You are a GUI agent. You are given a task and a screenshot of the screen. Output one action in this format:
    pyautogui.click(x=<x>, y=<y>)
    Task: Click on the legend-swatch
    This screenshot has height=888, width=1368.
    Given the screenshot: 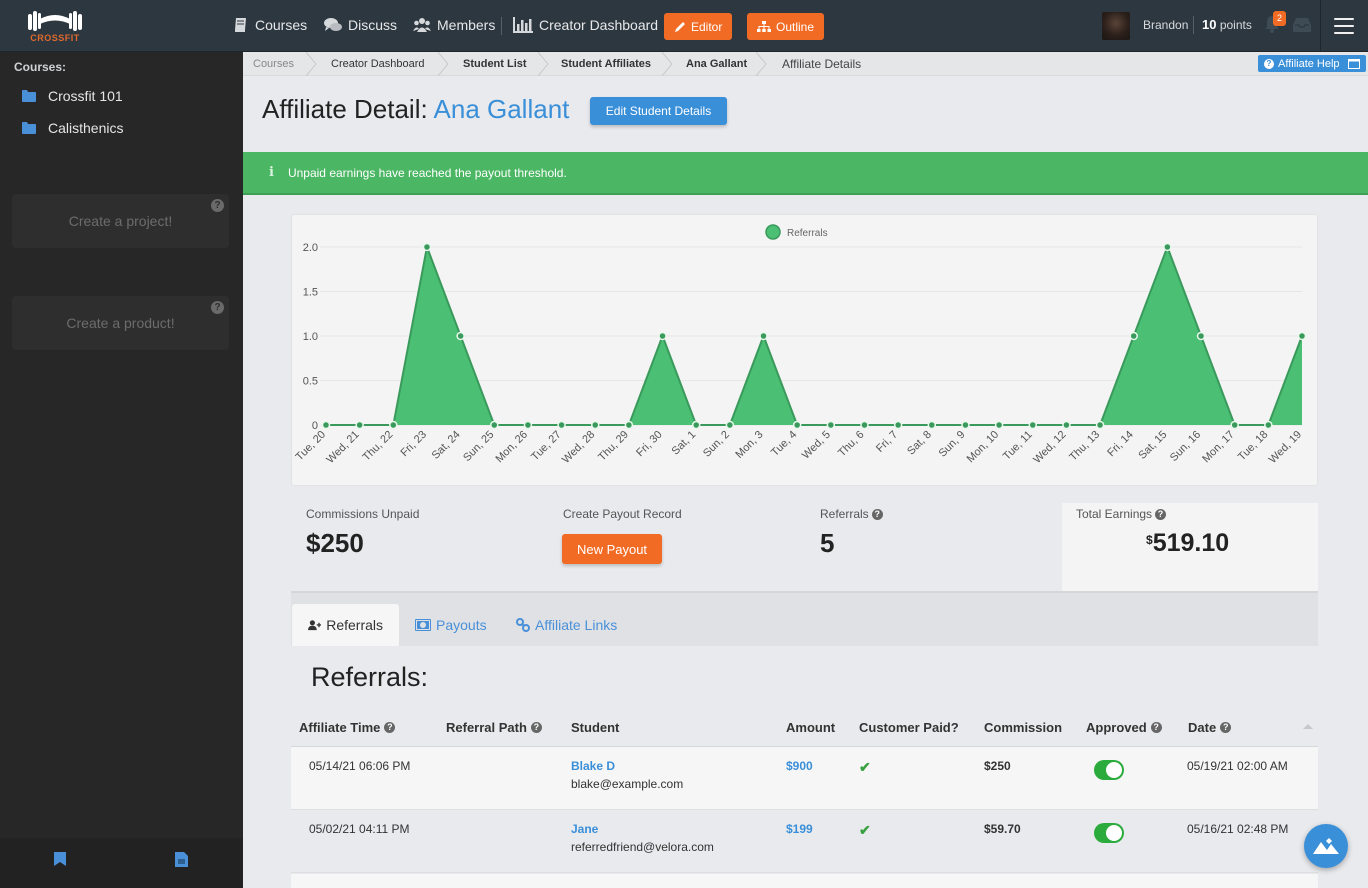 What is the action you would take?
    pyautogui.click(x=773, y=232)
    